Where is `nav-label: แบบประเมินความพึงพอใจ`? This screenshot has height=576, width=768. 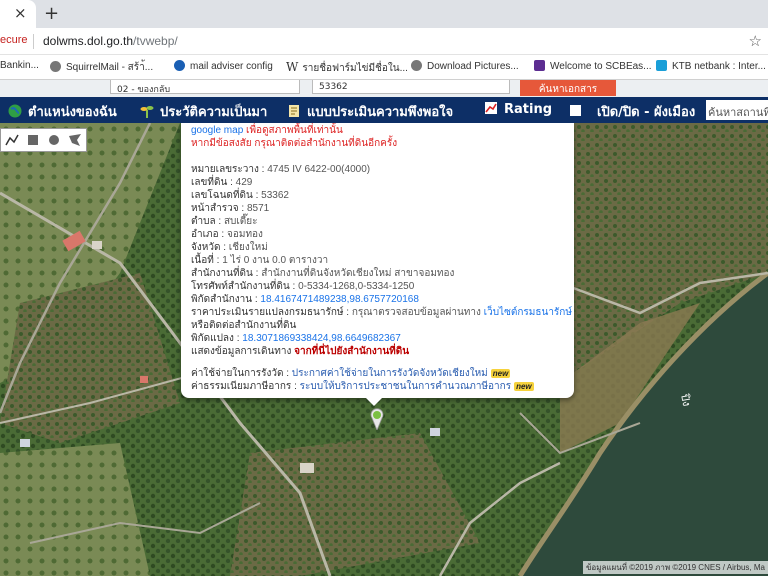 nav-label: แบบประเมินความพึงพอใจ is located at coordinates (380, 112).